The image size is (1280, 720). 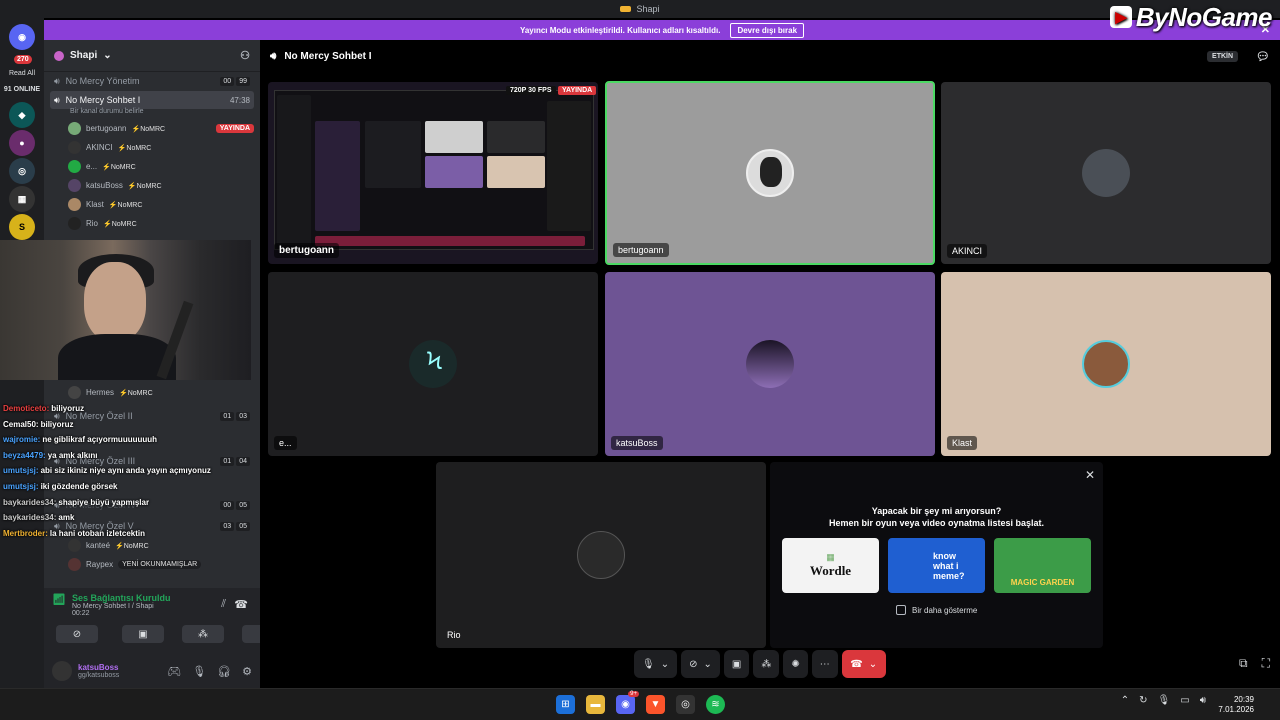 What do you see at coordinates (161, 128) in the screenshot?
I see `member-item: bertugoann ⚡NoMRC YAYINDA` at bounding box center [161, 128].